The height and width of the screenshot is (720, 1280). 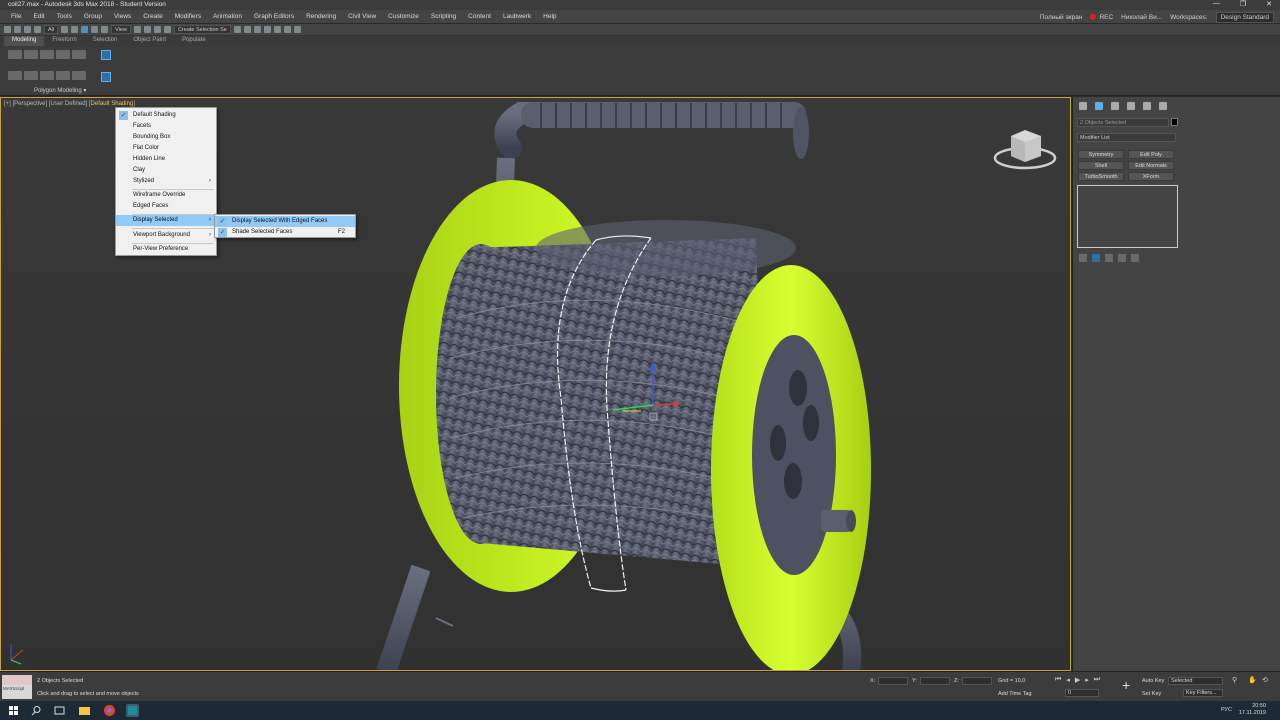 I want to click on menu-item-per-view-preference: Per-View Preference, so click(x=166, y=249).